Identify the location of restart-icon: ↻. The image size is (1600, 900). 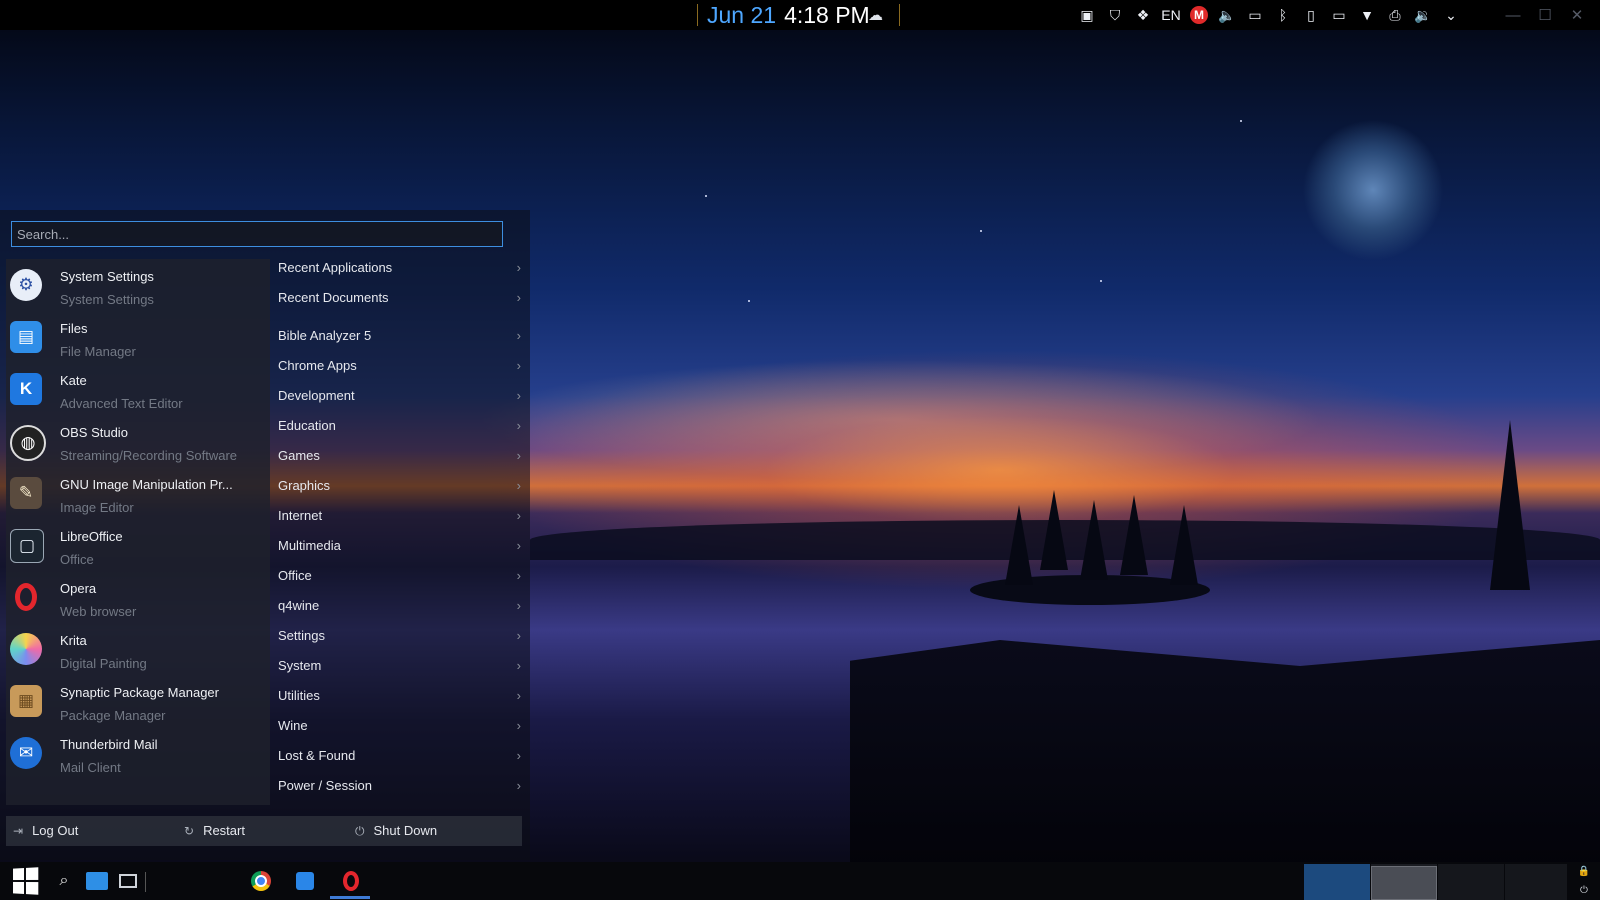
(189, 831).